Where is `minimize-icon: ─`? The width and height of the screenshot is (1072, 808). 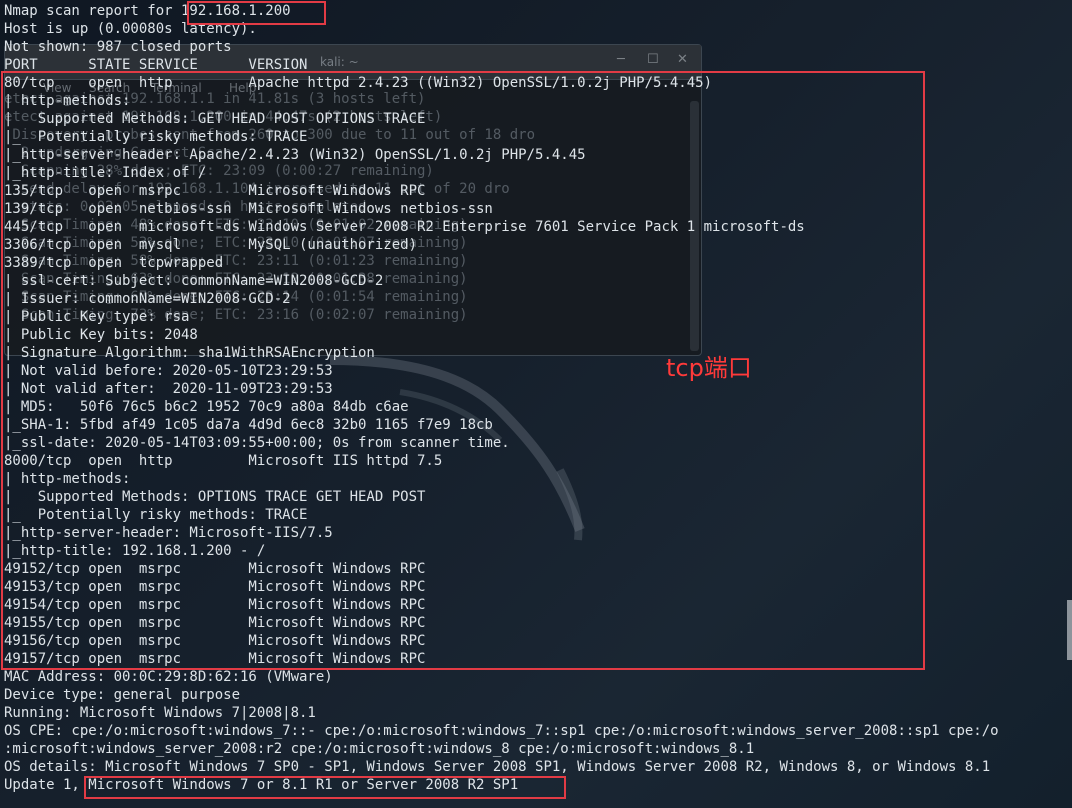
minimize-icon: ─ is located at coordinates (621, 59).